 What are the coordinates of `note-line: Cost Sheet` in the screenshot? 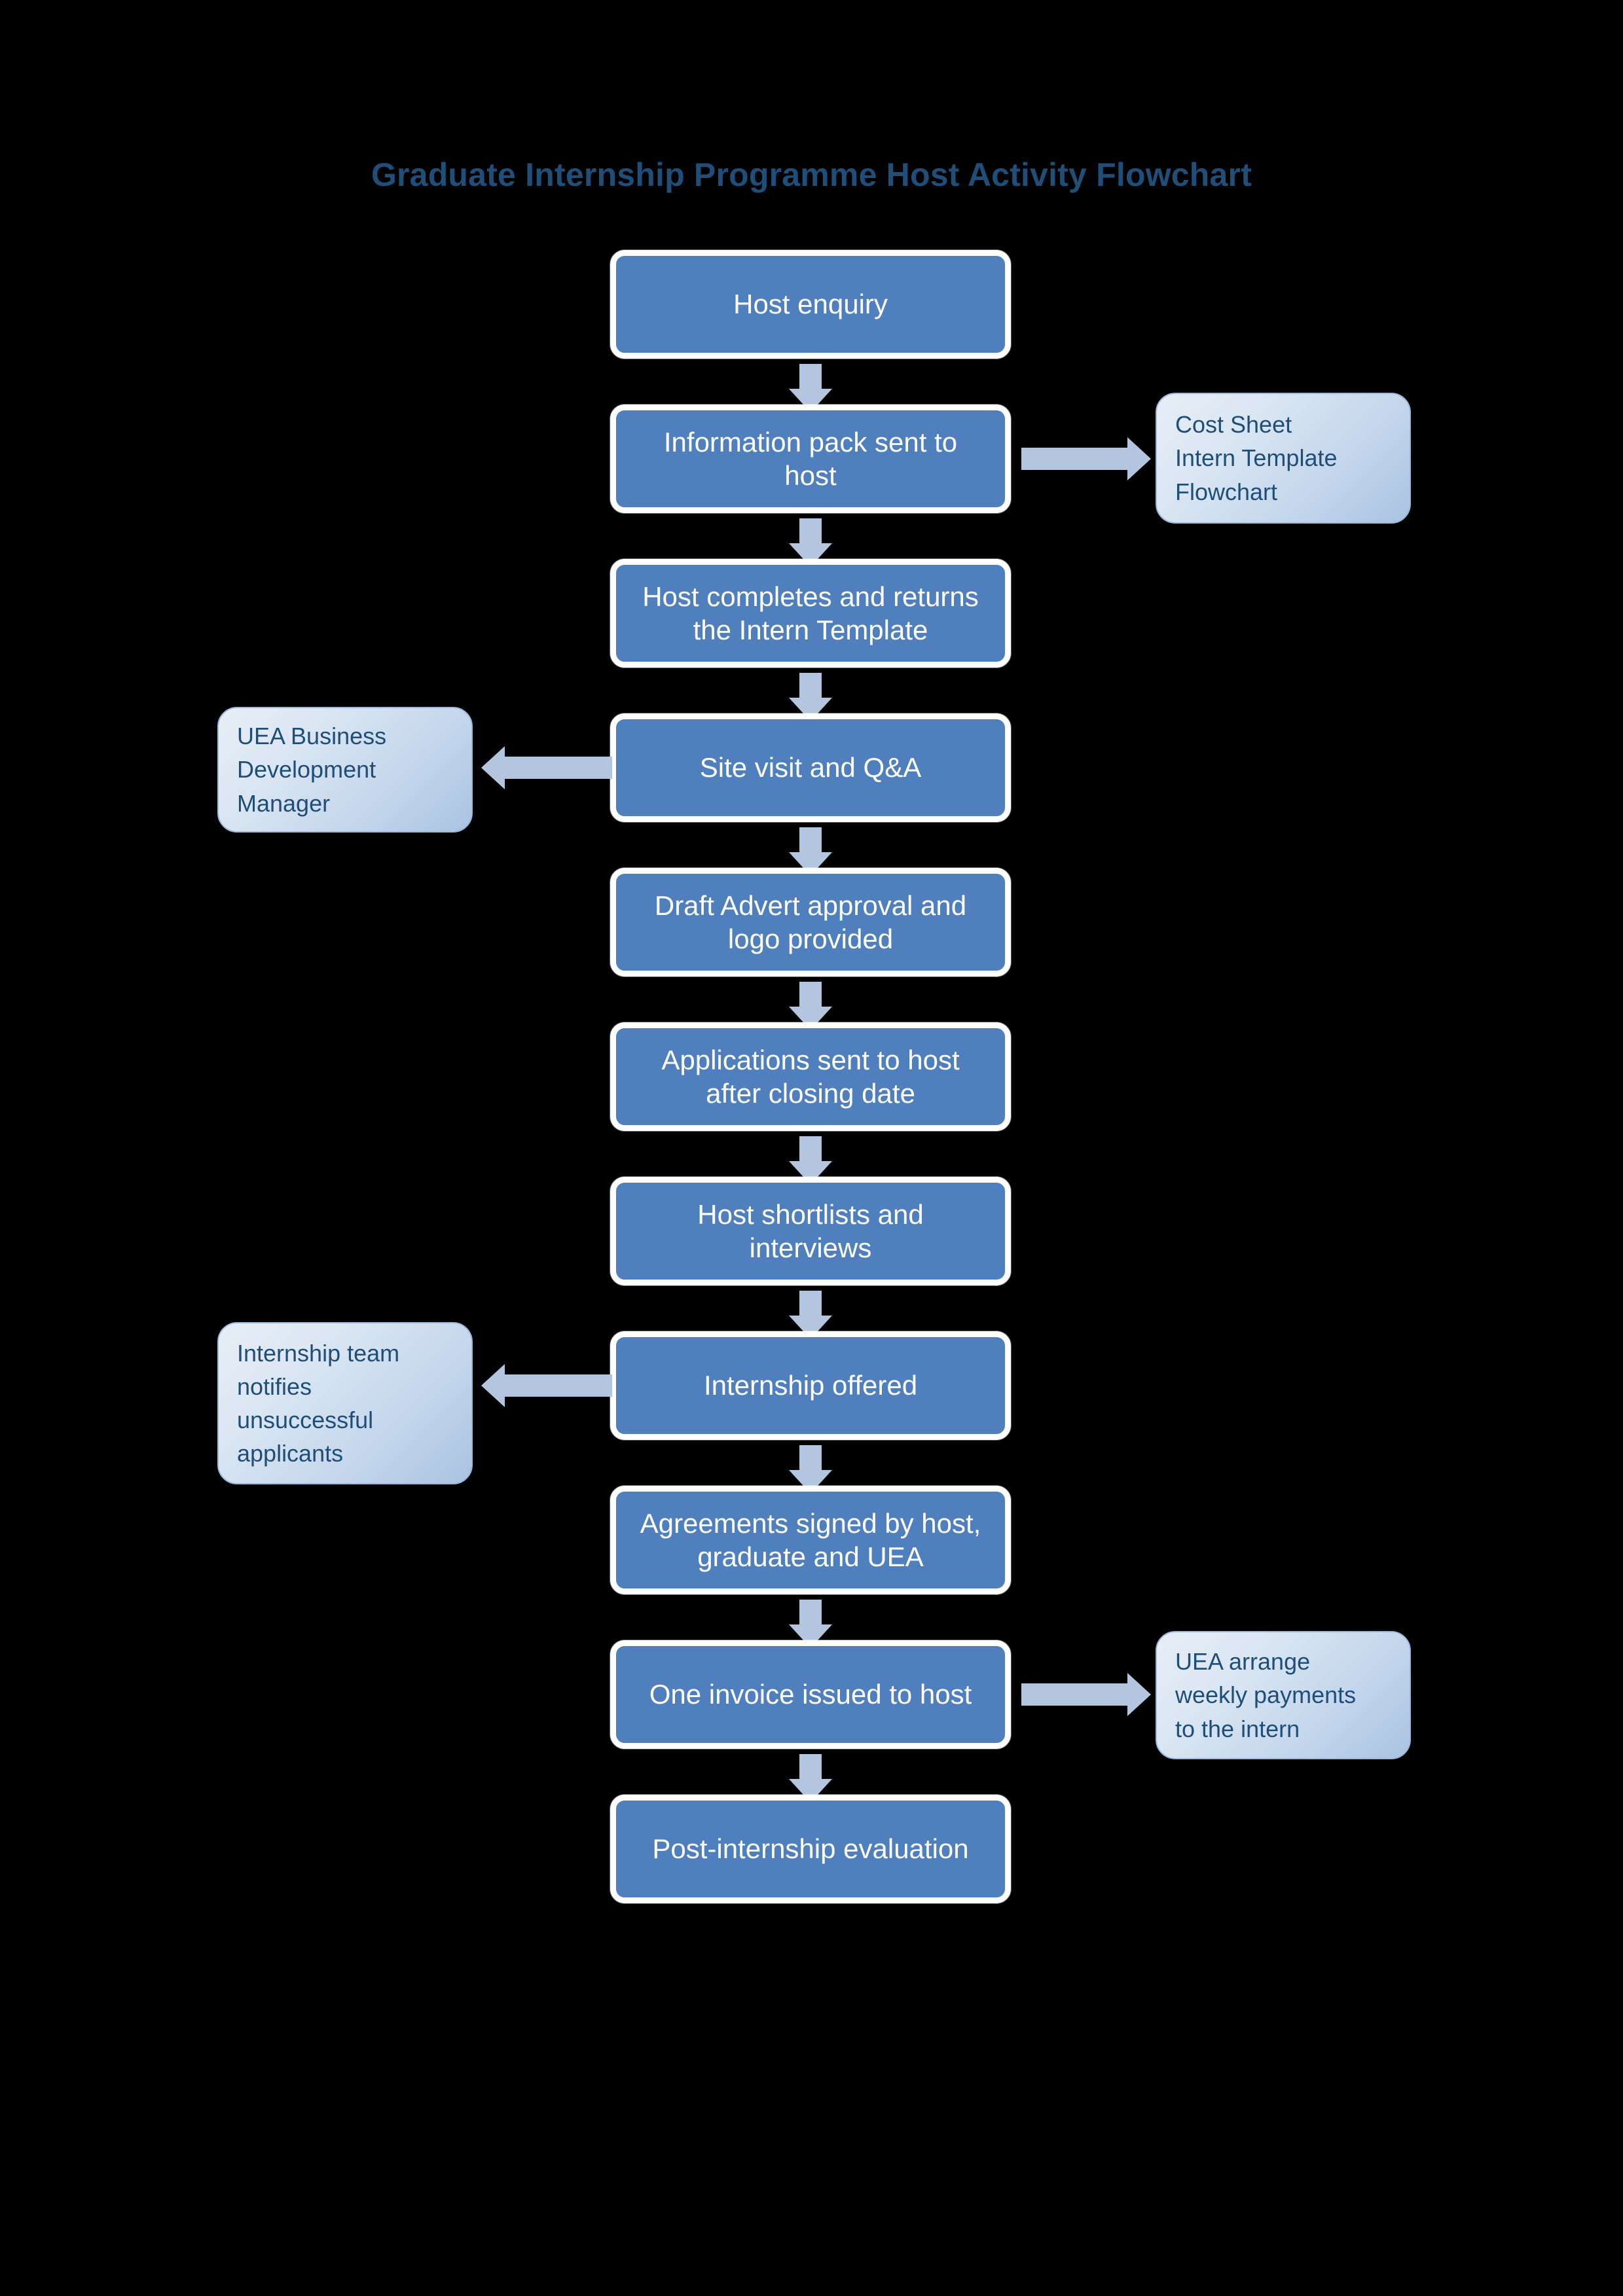 It's located at (1233, 425).